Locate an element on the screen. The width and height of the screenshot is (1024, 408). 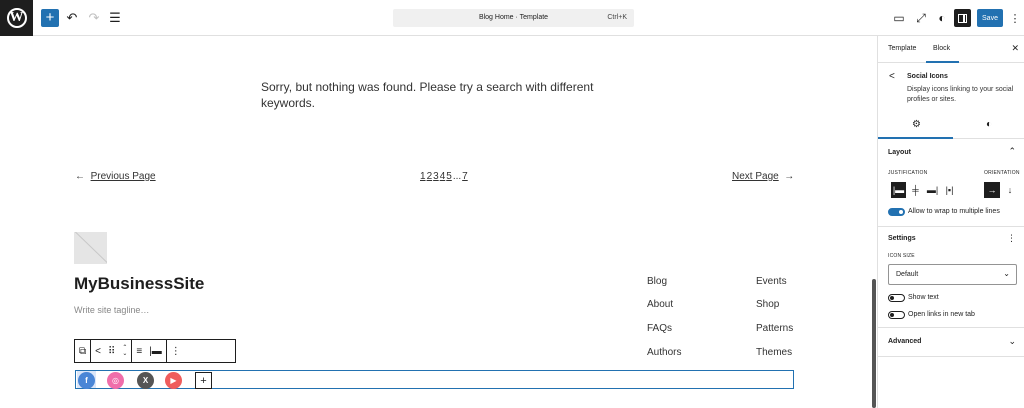
next-page-link: Next Page → is located at coordinates (763, 176).